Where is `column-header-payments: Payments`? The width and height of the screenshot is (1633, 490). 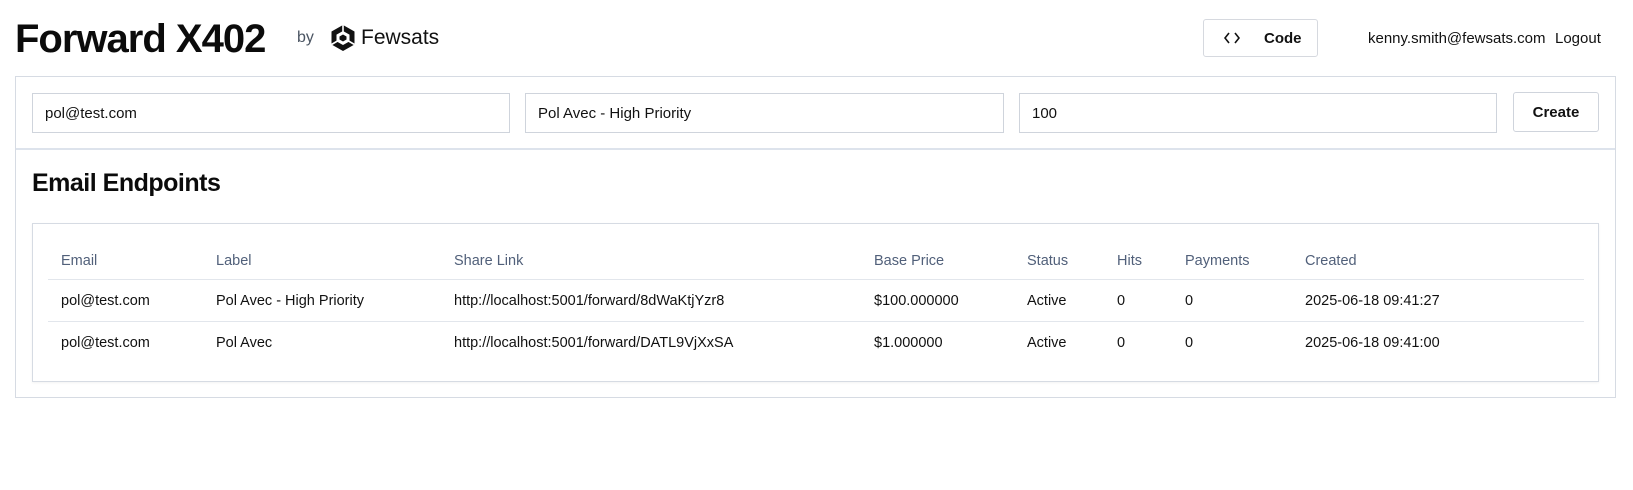 column-header-payments: Payments is located at coordinates (1232, 261).